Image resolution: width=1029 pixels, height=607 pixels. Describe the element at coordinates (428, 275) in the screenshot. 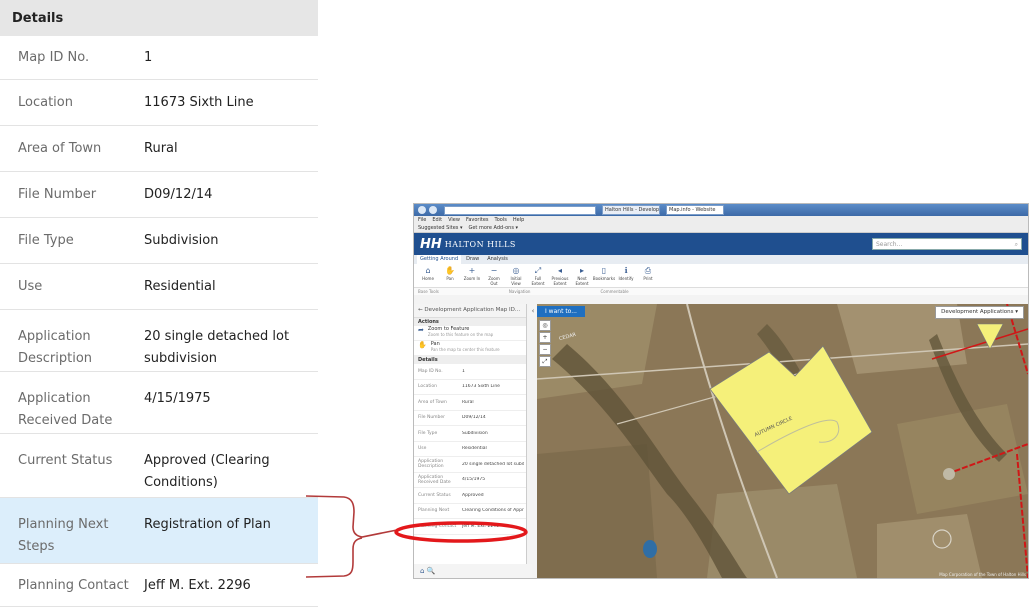

I see `tool-button: ⌂ Home` at that location.